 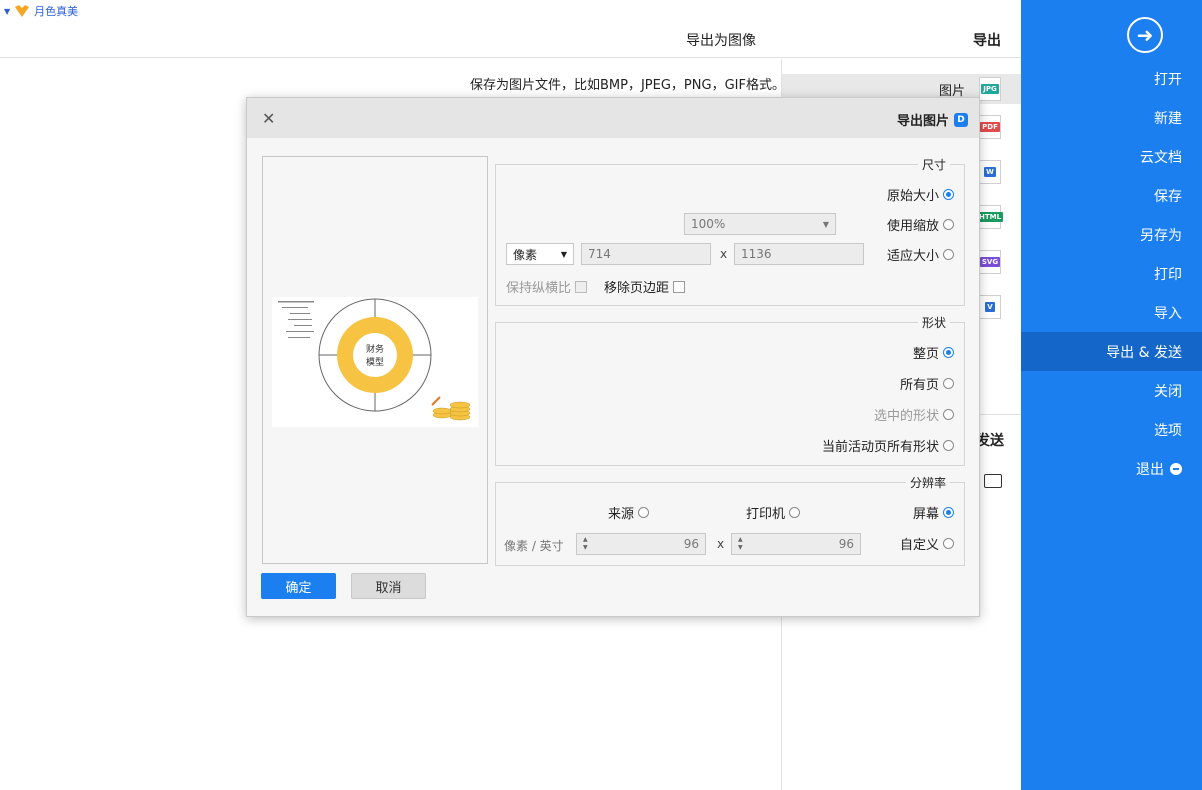 What do you see at coordinates (540, 254) in the screenshot?
I see `unit-select: 像素 ▼` at bounding box center [540, 254].